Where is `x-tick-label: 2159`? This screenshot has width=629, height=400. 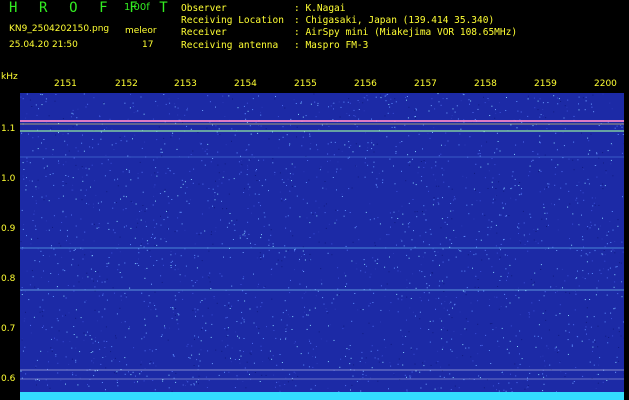 x-tick-label: 2159 is located at coordinates (545, 84).